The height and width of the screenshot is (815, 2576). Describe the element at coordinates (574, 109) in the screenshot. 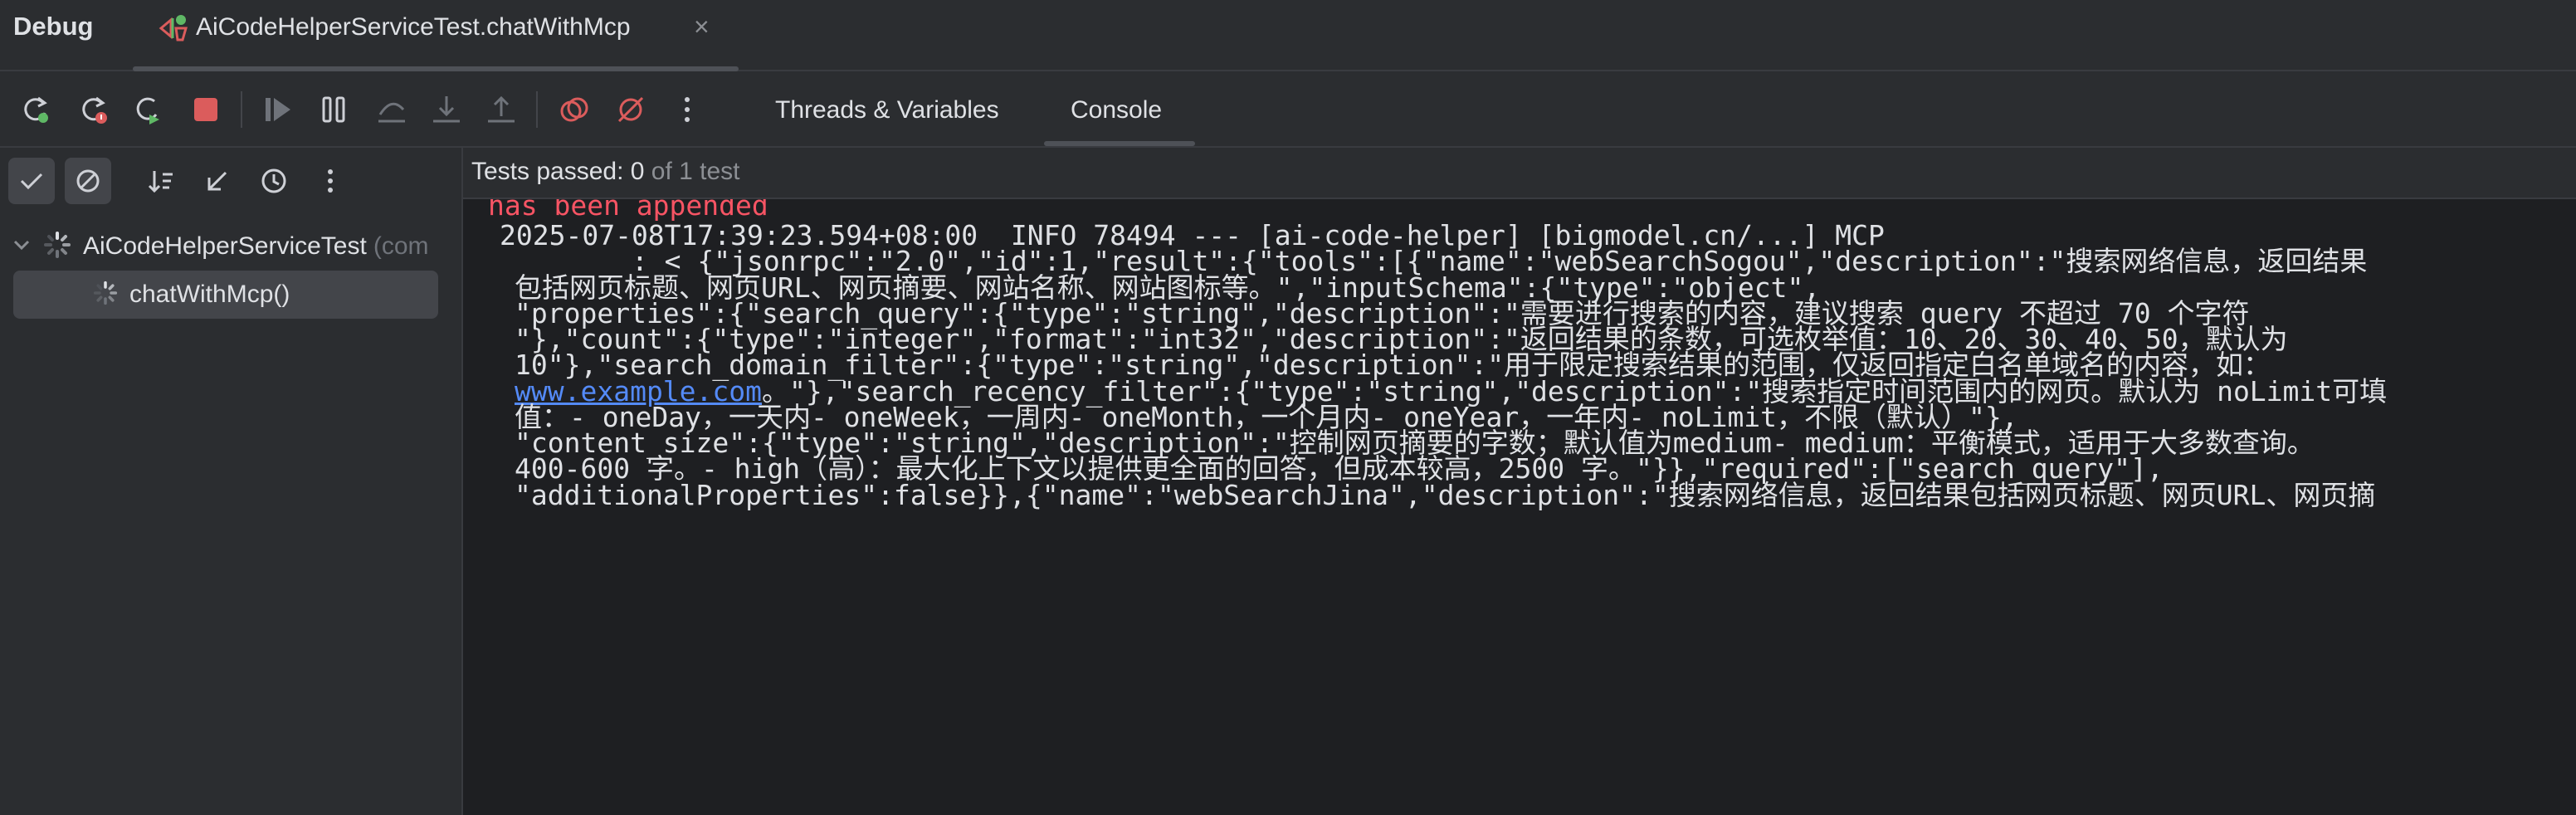

I see `view-breakpoints-icon` at that location.